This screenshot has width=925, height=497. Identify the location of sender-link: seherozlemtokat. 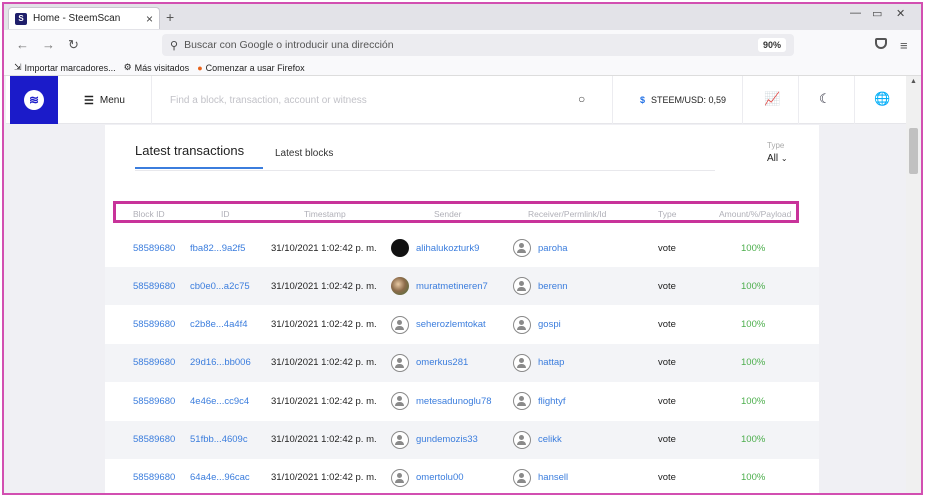
(451, 324).